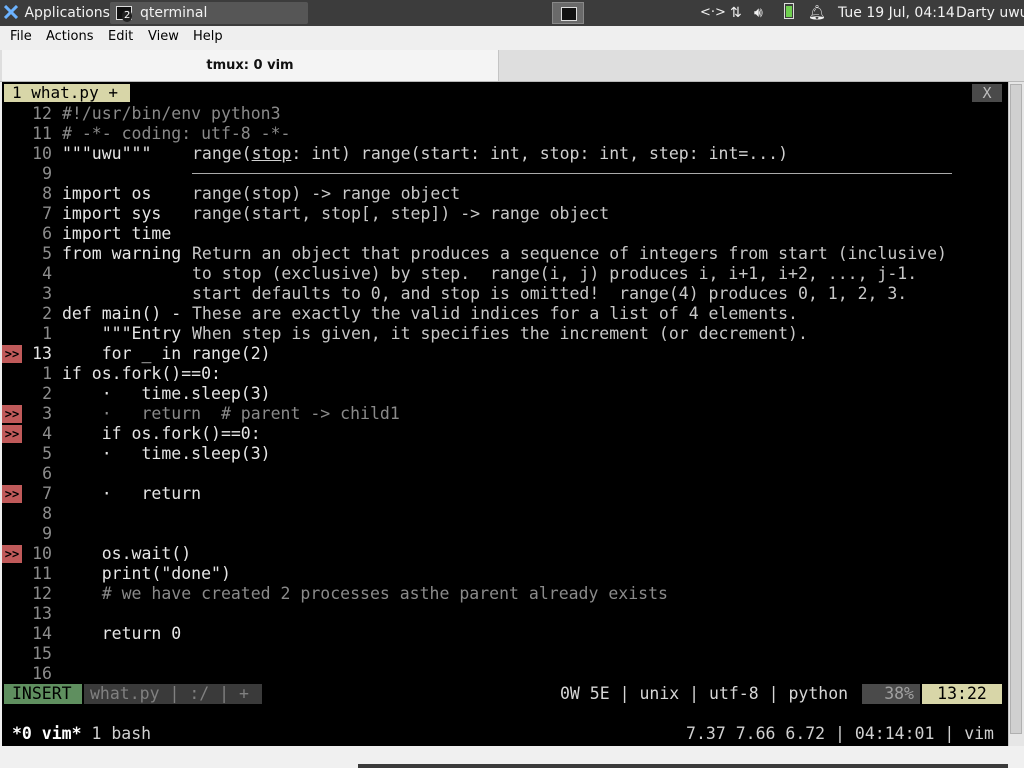  What do you see at coordinates (505, 574) in the screenshot?
I see `editor-line: 11 print("done")` at bounding box center [505, 574].